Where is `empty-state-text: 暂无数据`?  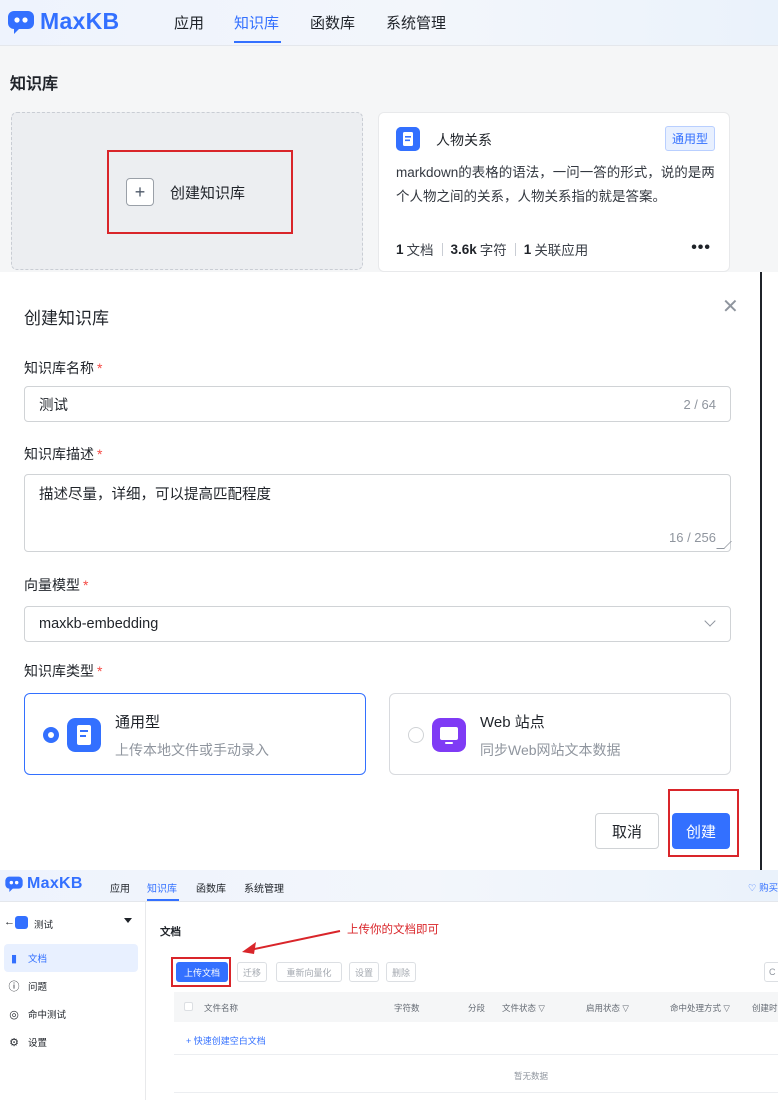
empty-state-text: 暂无数据 is located at coordinates (531, 1076).